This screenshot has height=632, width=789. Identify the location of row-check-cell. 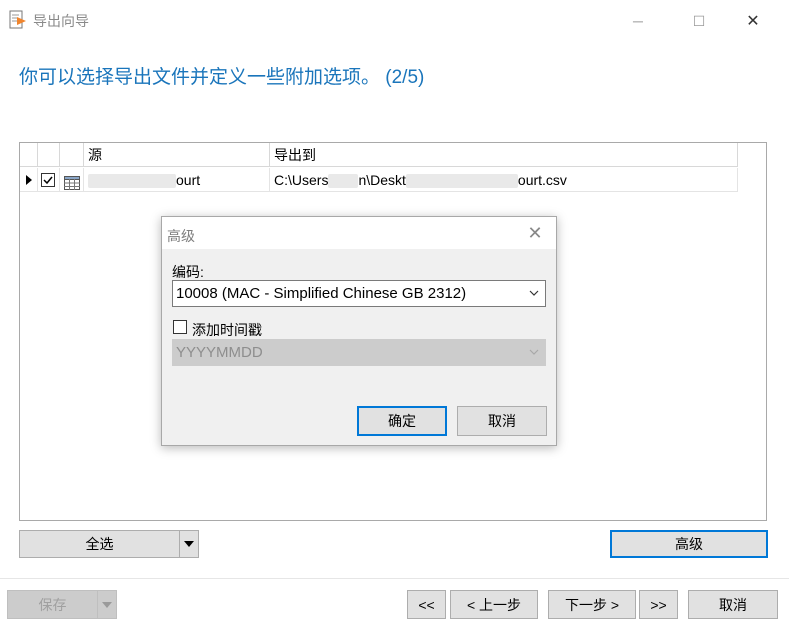
(49, 180).